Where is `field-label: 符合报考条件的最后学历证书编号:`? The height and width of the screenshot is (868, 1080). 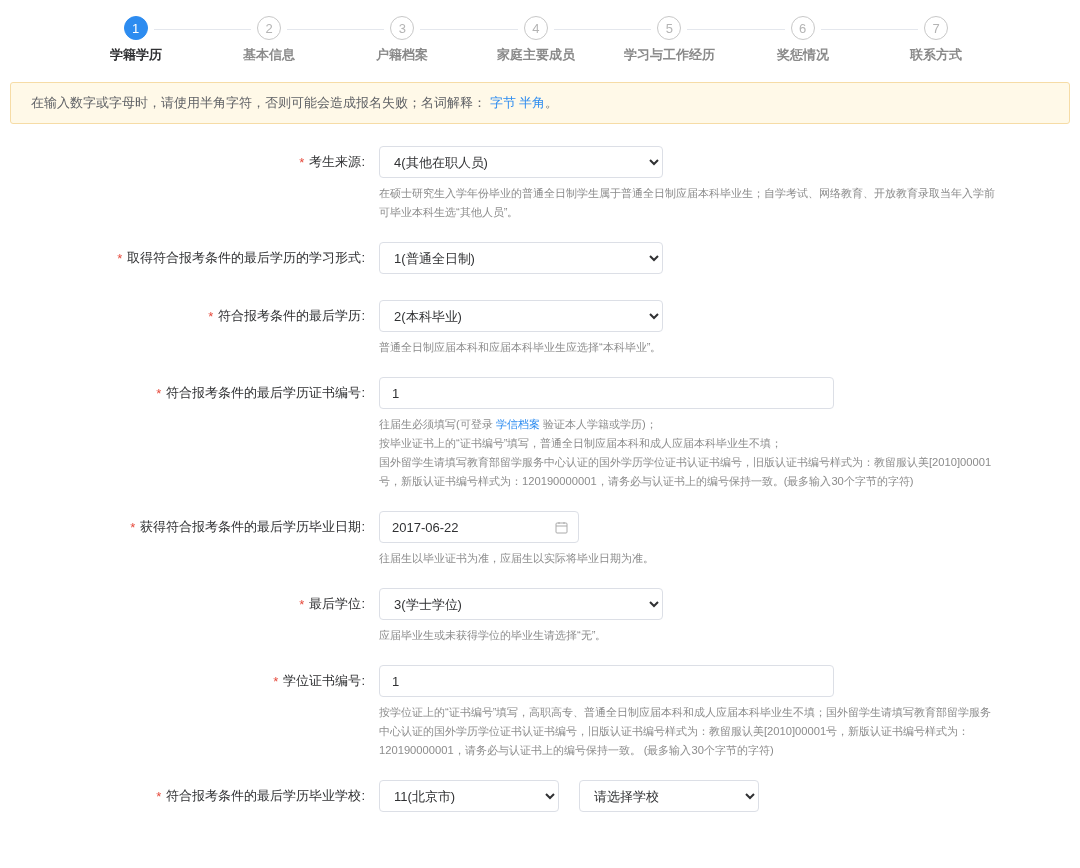 field-label: 符合报考条件的最后学历证书编号: is located at coordinates (265, 393).